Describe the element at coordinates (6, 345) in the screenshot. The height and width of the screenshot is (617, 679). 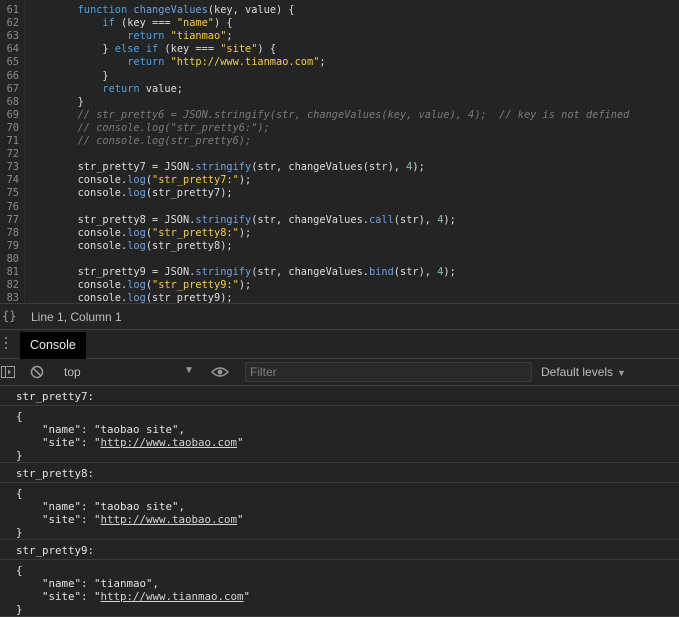
I see `more-options-icon` at that location.